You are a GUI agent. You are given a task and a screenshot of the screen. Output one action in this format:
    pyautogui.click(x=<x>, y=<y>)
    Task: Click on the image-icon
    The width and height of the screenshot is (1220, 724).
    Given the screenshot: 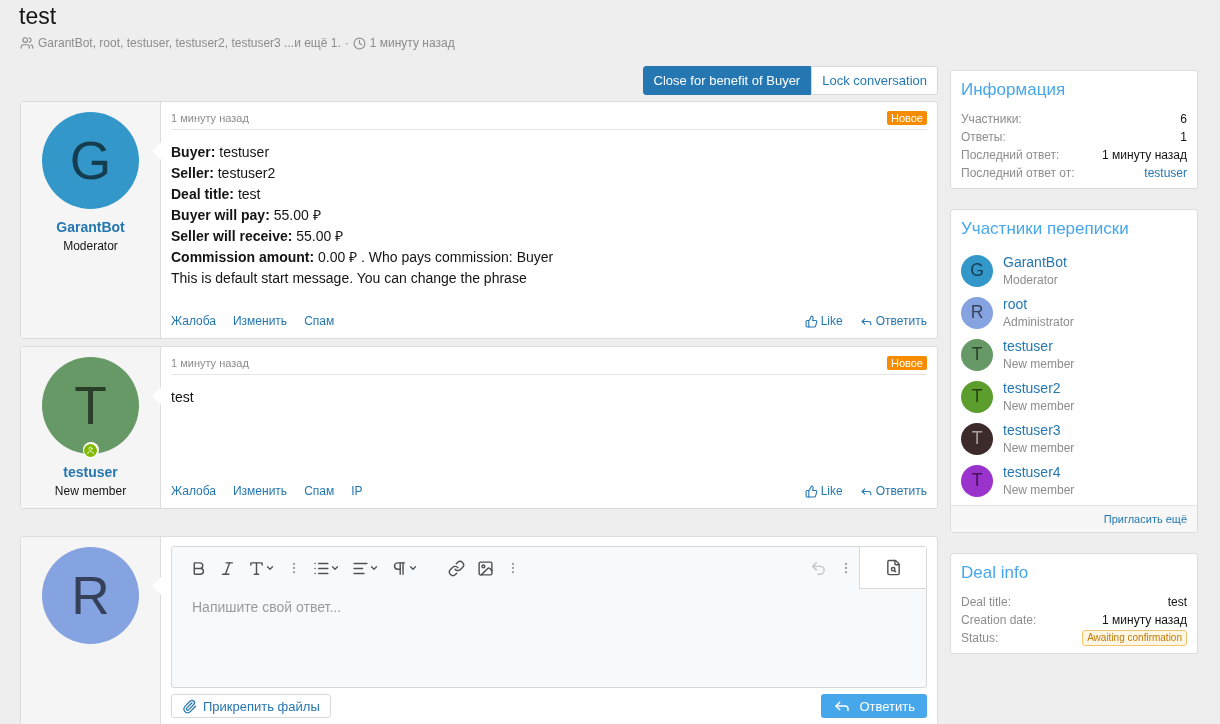 What is the action you would take?
    pyautogui.click(x=485, y=568)
    